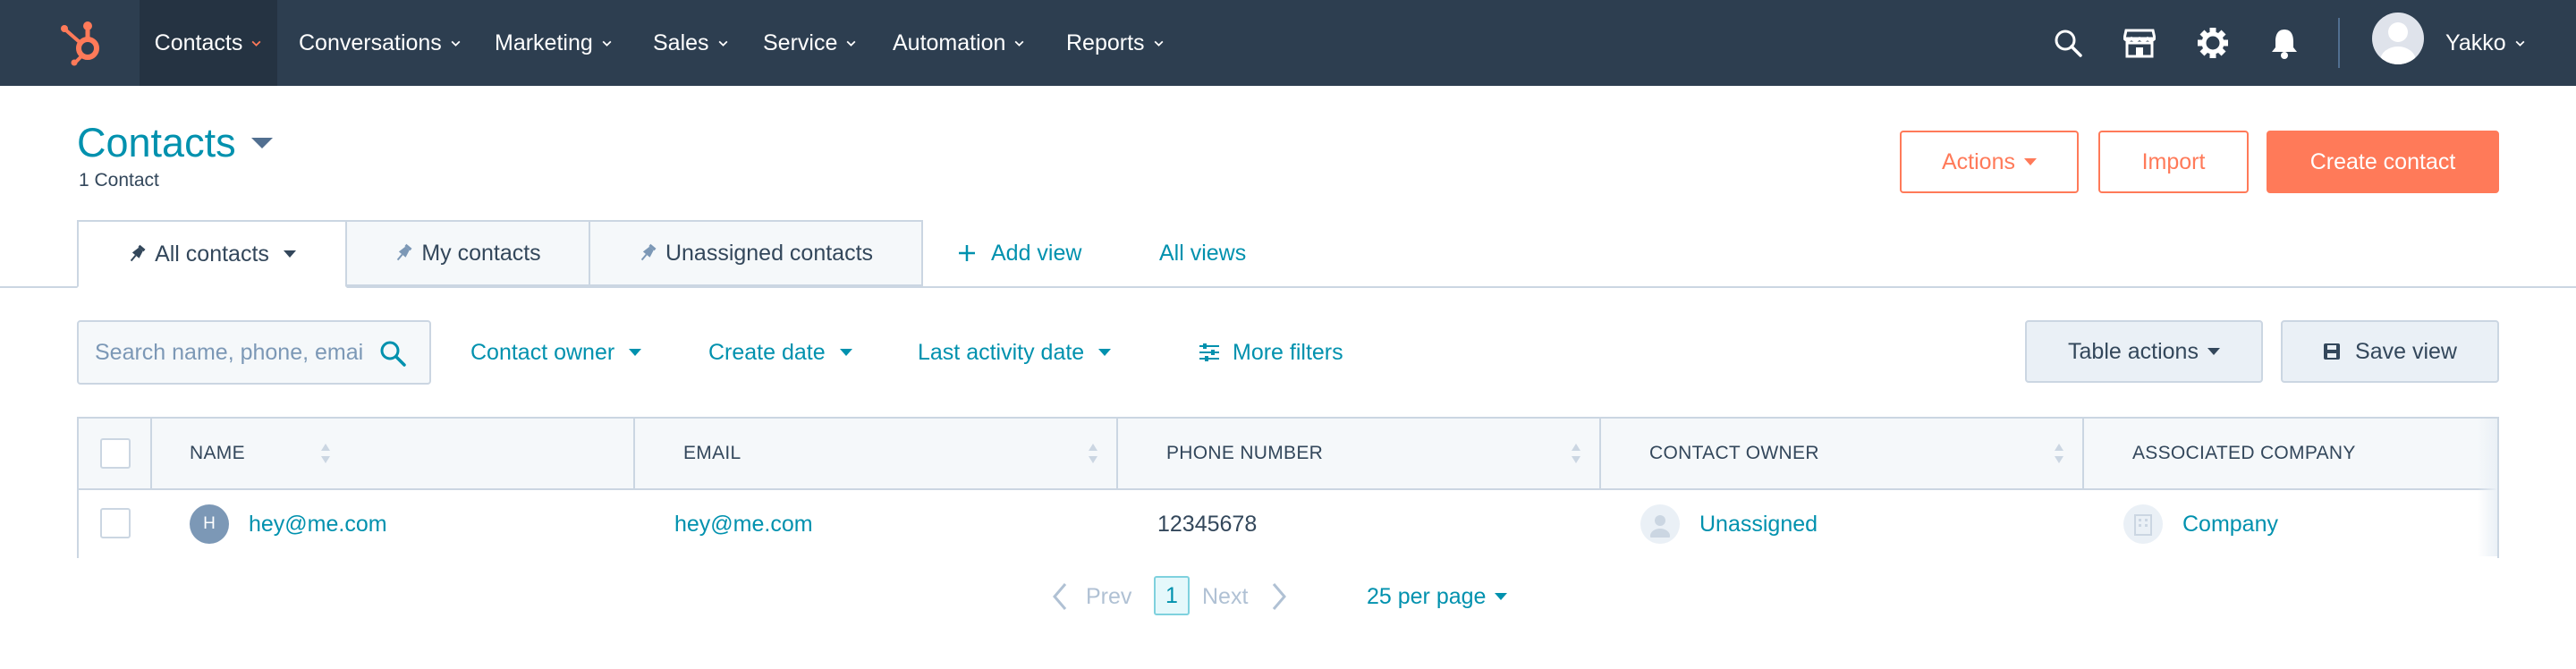 The image size is (2576, 669). I want to click on last-activity-date-filter: Last activity date, so click(1015, 352).